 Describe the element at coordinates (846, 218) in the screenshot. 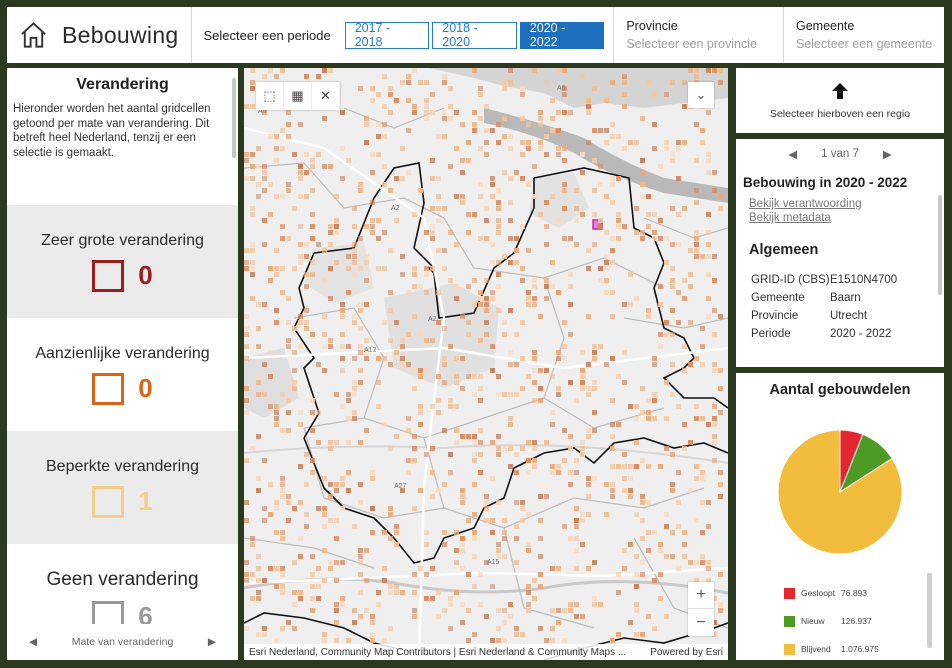

I see `link-metadata: Bekijk metadata` at that location.